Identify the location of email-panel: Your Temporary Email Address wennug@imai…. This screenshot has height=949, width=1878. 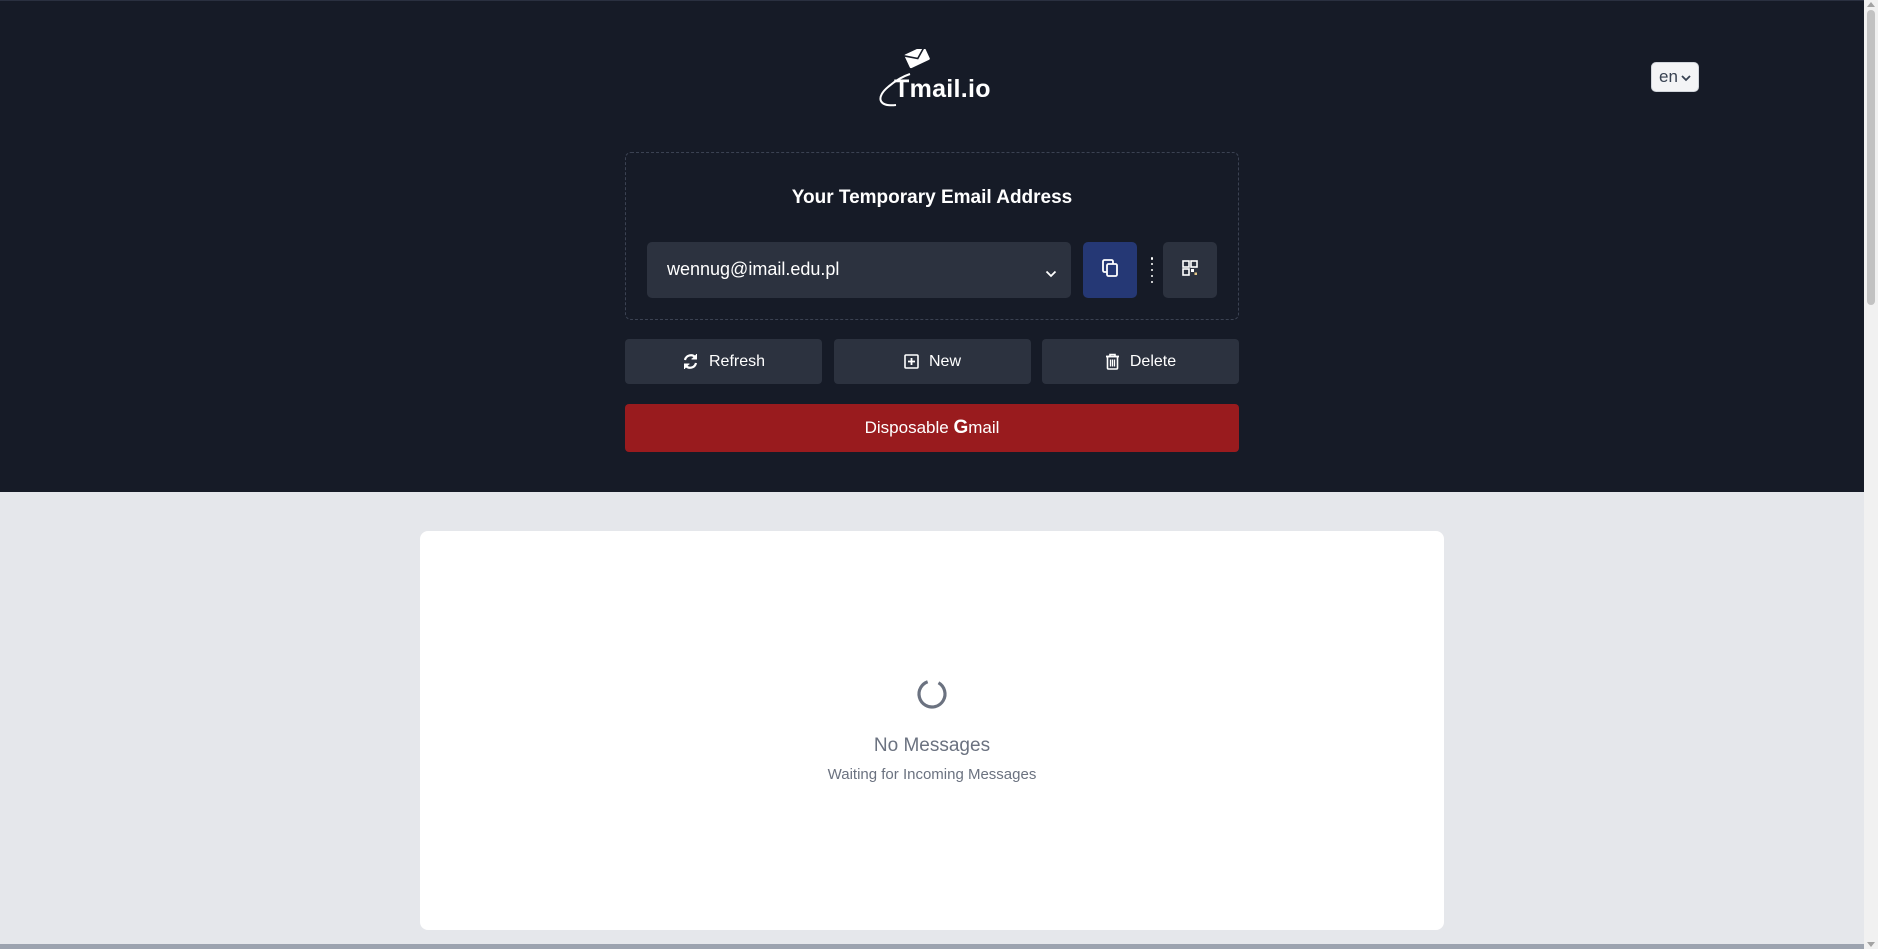
(932, 236).